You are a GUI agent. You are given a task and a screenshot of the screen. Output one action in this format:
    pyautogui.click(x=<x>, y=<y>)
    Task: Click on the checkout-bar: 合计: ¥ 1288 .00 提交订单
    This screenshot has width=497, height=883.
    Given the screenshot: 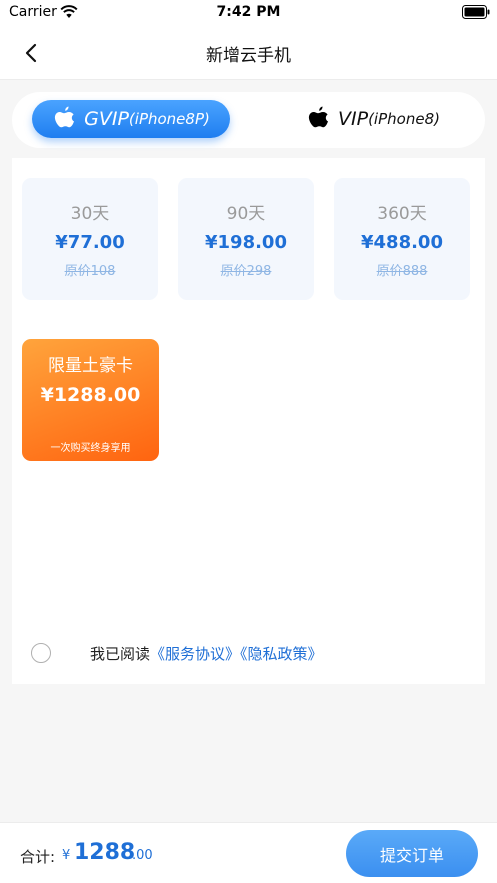 What is the action you would take?
    pyautogui.click(x=248, y=852)
    